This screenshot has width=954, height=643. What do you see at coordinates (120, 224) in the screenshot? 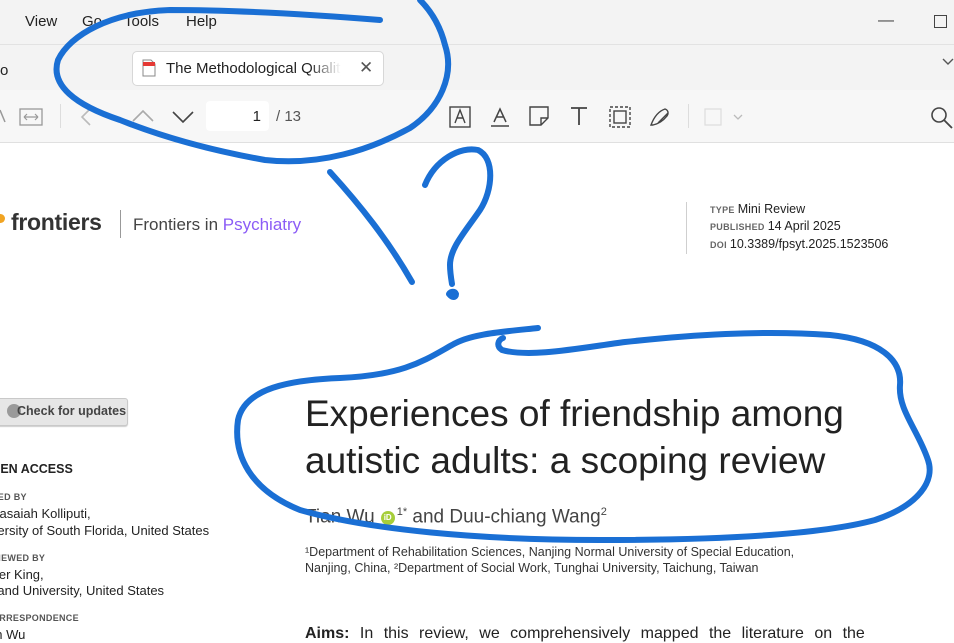
I see `logo-divider` at bounding box center [120, 224].